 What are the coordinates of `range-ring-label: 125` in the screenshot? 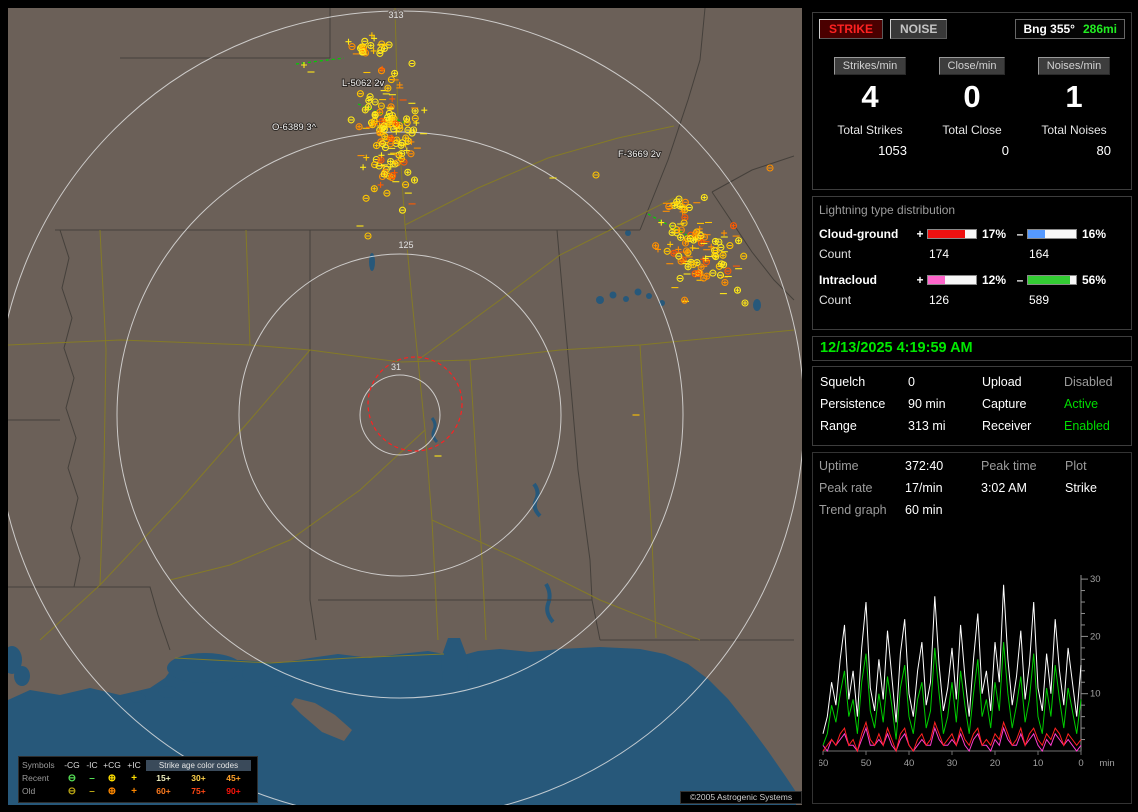 It's located at (405, 245).